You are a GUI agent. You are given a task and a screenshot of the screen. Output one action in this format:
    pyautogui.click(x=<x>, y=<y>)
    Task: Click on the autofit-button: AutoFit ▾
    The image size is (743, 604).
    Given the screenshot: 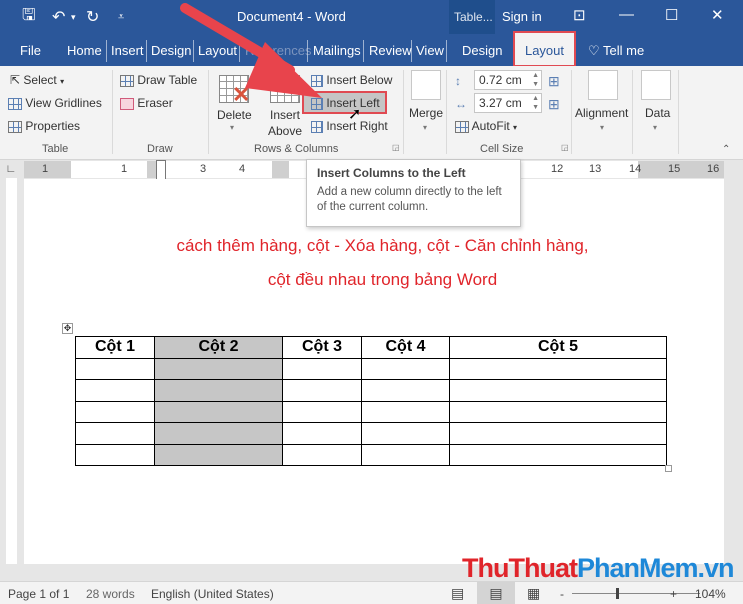 What is the action you would take?
    pyautogui.click(x=486, y=126)
    